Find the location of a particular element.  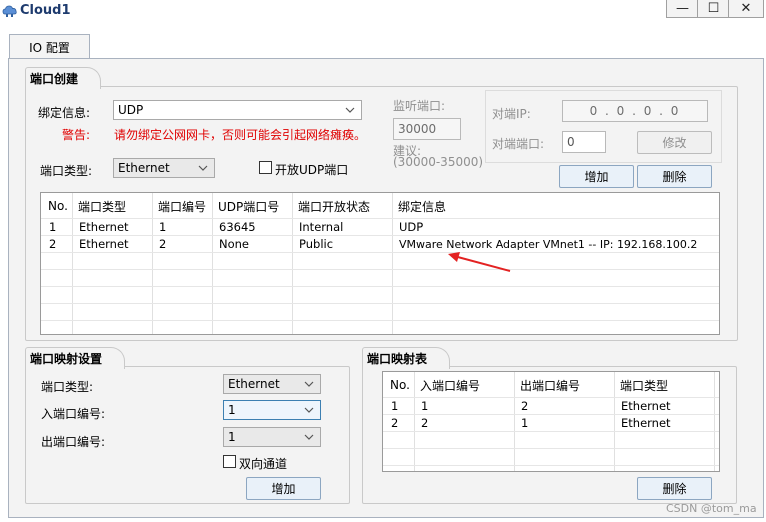

close-button: ✕ is located at coordinates (746, 9).